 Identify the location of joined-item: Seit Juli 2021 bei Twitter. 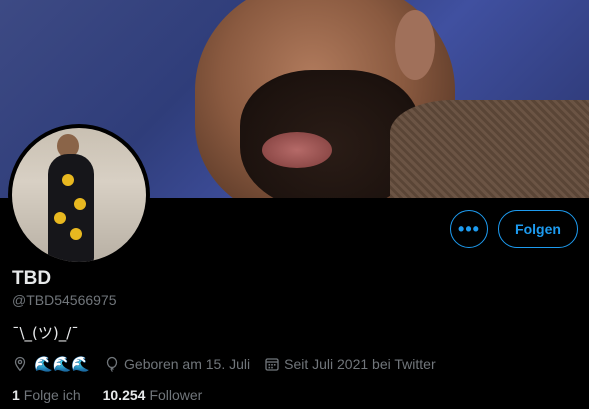
(350, 364).